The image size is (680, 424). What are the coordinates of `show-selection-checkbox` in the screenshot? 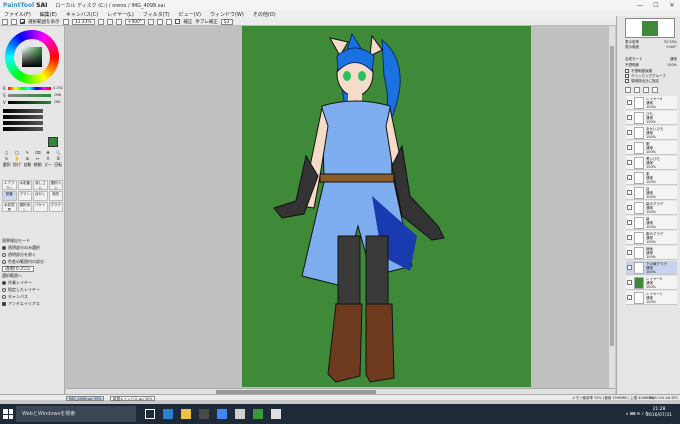 It's located at (22, 21).